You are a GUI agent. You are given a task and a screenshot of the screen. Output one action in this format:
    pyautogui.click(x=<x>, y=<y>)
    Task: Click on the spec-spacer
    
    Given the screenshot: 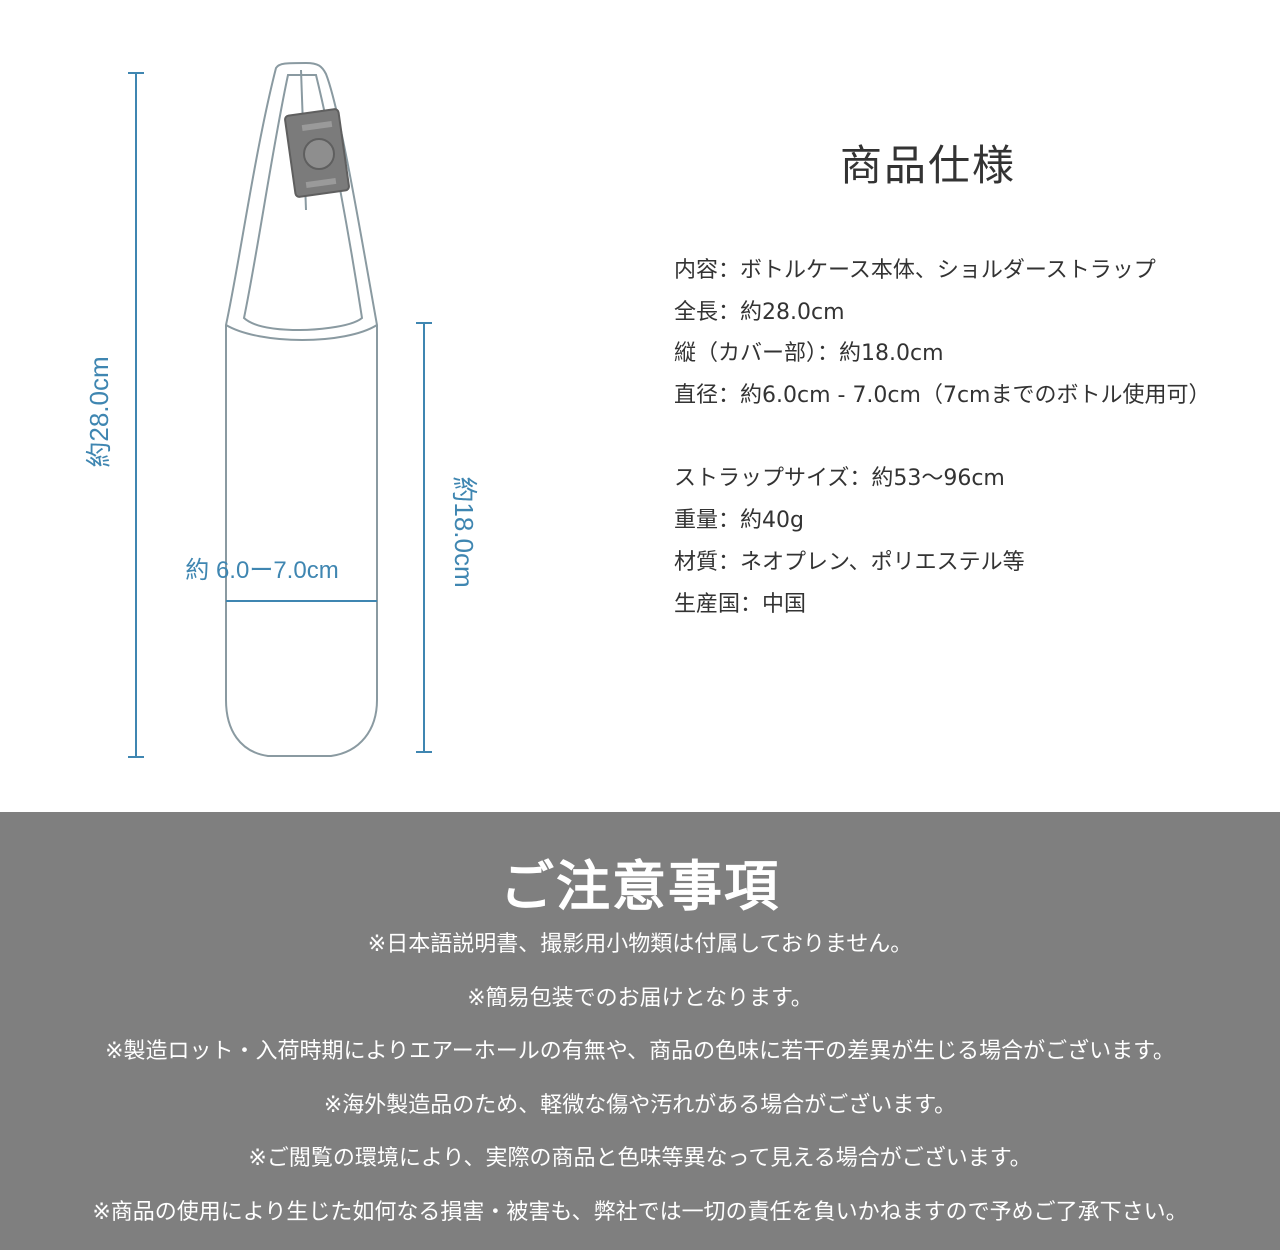 What is the action you would take?
    pyautogui.click(x=974, y=438)
    